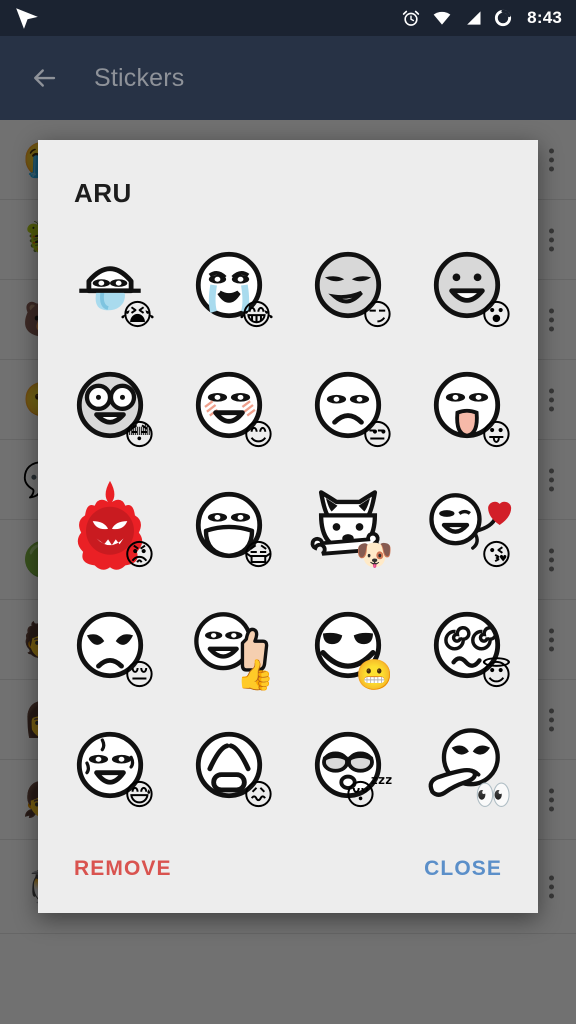 The height and width of the screenshot is (1024, 576). Describe the element at coordinates (228, 645) in the screenshot. I see `sticker-cell: 👍` at that location.